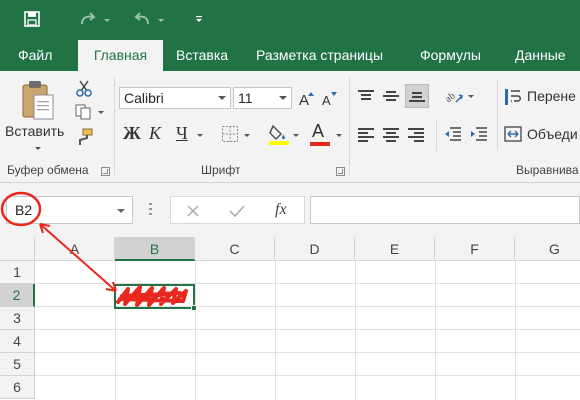 The width and height of the screenshot is (580, 400). I want to click on format-painter-icon, so click(84, 137).